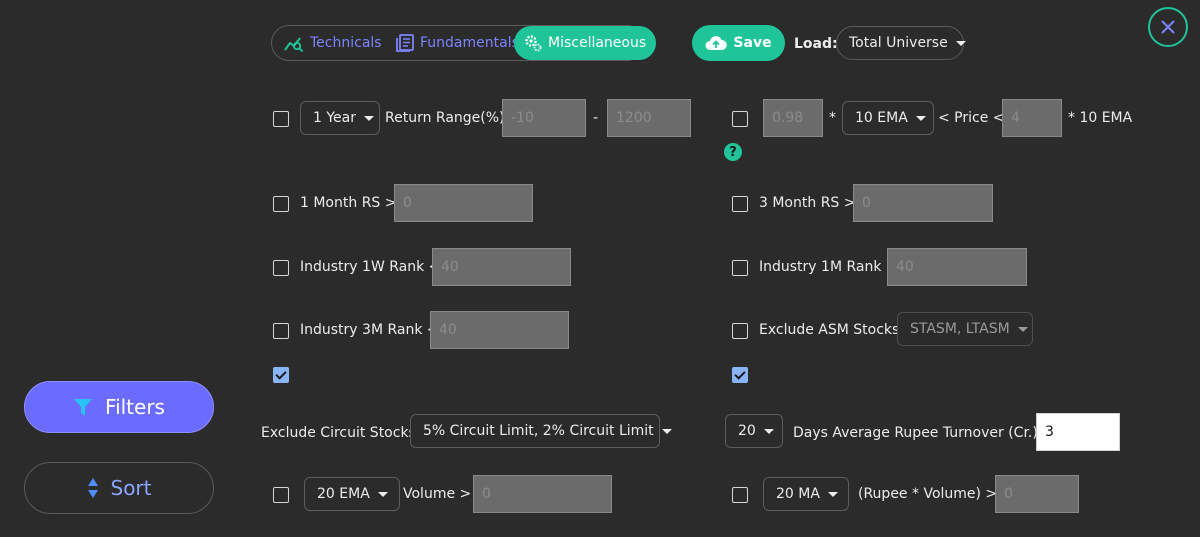 The image size is (1200, 537). What do you see at coordinates (346, 43) in the screenshot?
I see `tab-technicals-label: Technicals` at bounding box center [346, 43].